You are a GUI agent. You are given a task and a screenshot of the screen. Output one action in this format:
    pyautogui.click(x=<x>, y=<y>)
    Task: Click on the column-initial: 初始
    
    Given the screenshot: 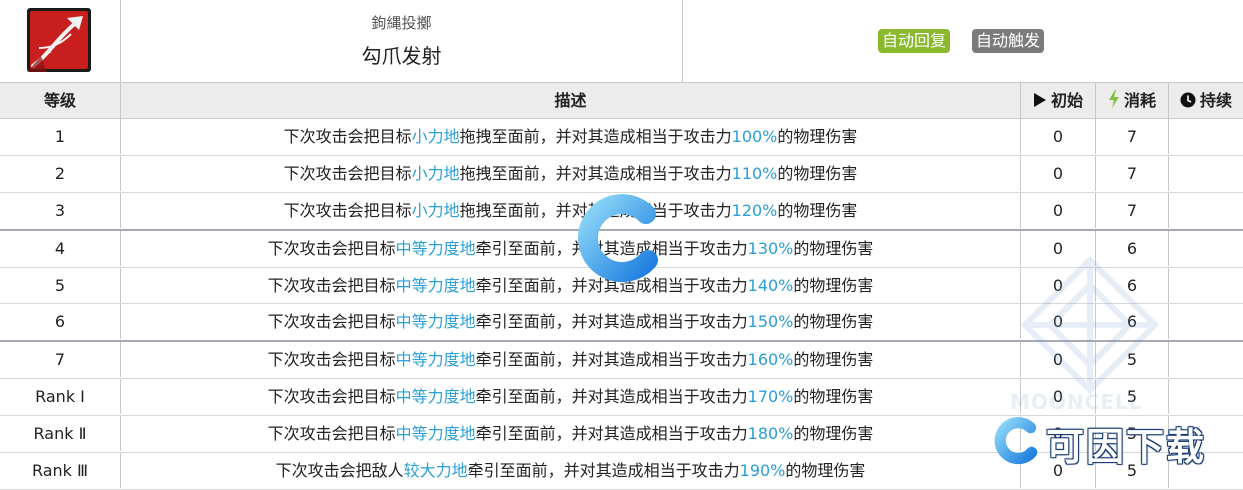 What is the action you would take?
    pyautogui.click(x=1058, y=100)
    